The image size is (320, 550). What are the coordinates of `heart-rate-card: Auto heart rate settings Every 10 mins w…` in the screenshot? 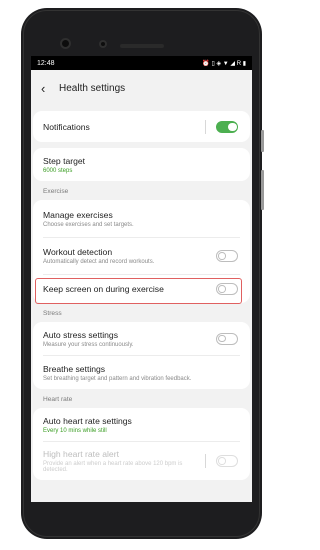 It's located at (141, 444).